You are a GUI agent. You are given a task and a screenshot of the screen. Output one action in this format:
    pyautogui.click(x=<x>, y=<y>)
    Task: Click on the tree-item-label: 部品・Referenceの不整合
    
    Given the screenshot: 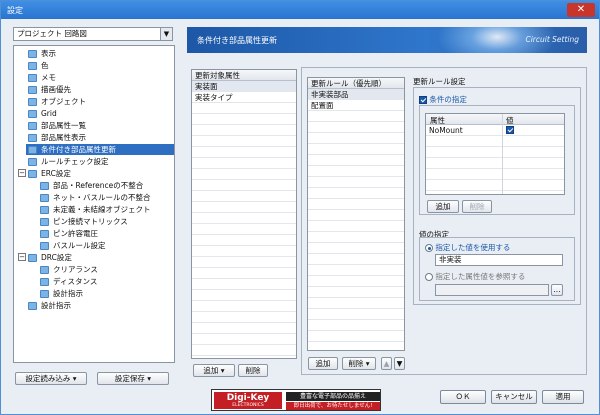 What is the action you would take?
    pyautogui.click(x=98, y=185)
    